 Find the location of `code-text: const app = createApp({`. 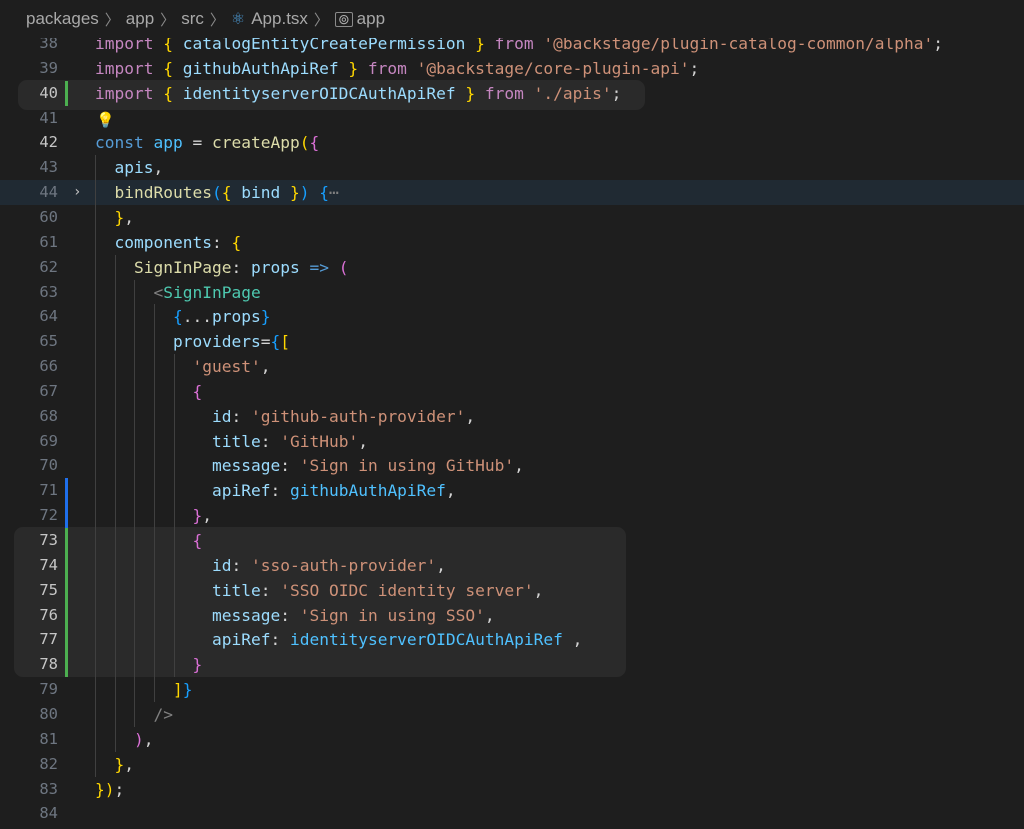

code-text: const app = createApp({ is located at coordinates (207, 143).